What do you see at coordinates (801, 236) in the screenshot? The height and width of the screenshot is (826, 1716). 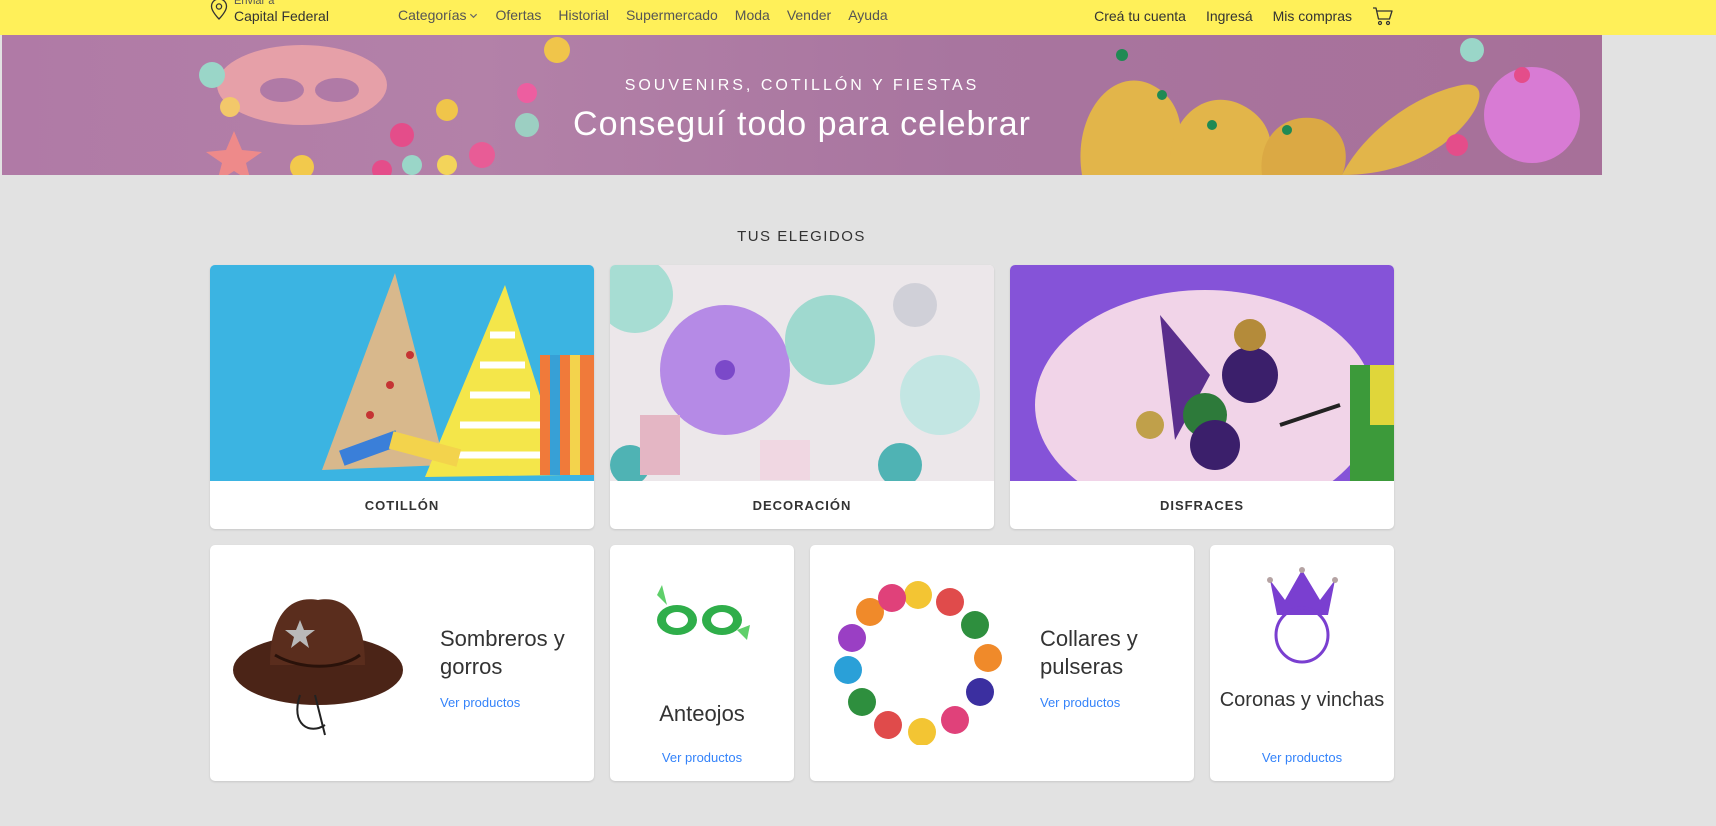 I see `section-title: TUS ELEGIDOS` at bounding box center [801, 236].